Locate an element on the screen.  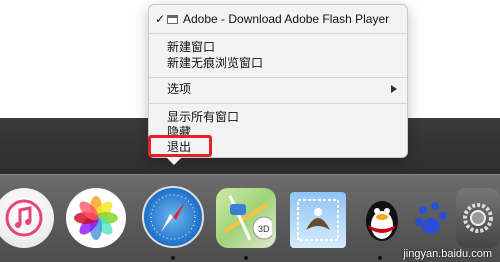
baidu-paw-icon is located at coordinates (431, 218).